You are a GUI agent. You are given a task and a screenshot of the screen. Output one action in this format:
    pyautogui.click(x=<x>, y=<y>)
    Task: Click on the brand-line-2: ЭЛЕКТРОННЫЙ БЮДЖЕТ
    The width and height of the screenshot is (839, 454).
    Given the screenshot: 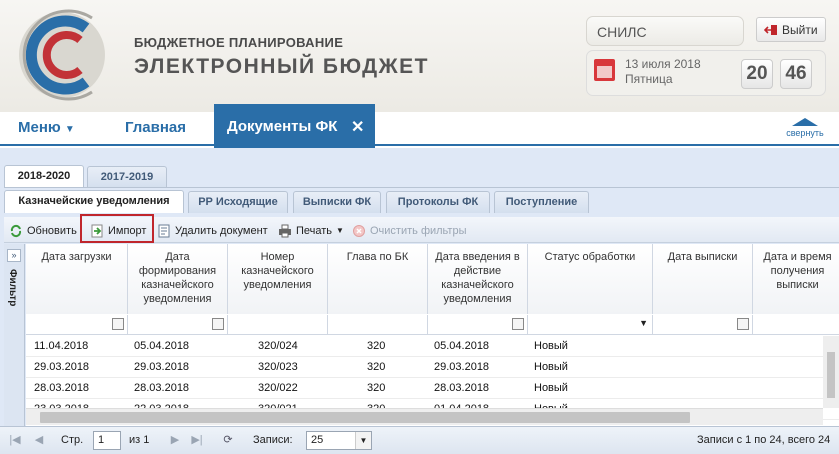 What is the action you would take?
    pyautogui.click(x=281, y=66)
    